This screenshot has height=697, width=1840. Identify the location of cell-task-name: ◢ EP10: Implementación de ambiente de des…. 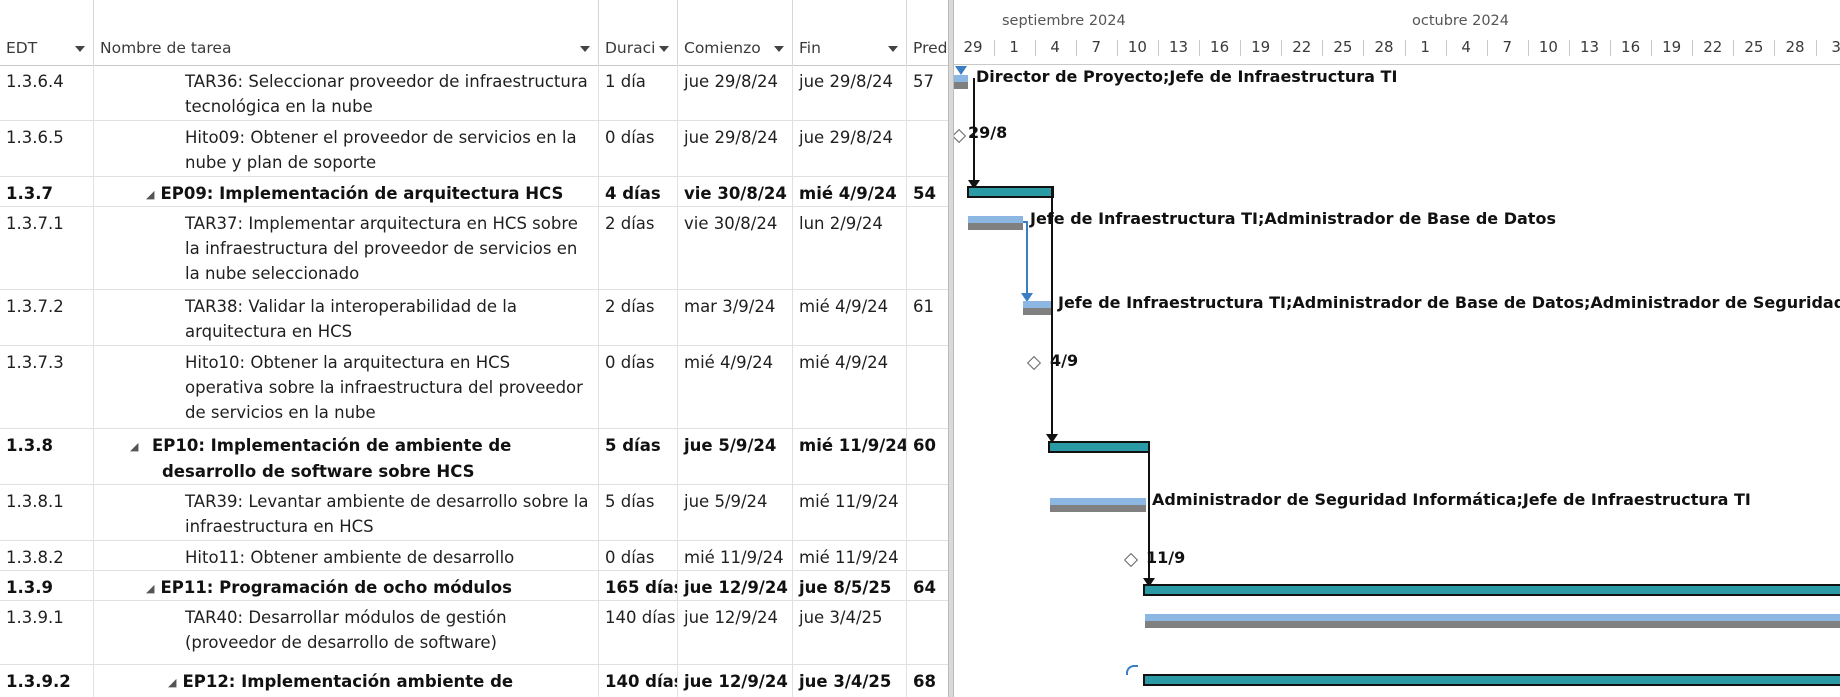
(346, 456).